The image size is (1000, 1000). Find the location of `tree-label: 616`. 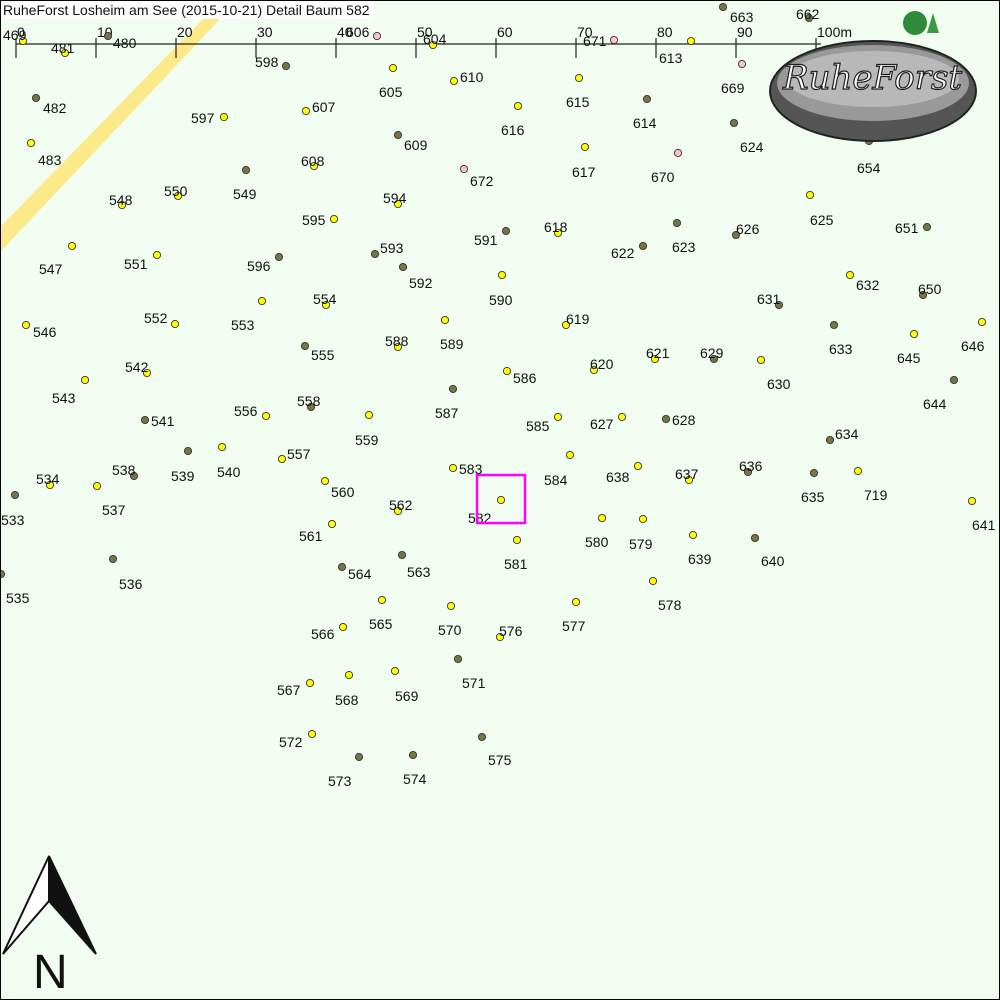

tree-label: 616 is located at coordinates (513, 130).